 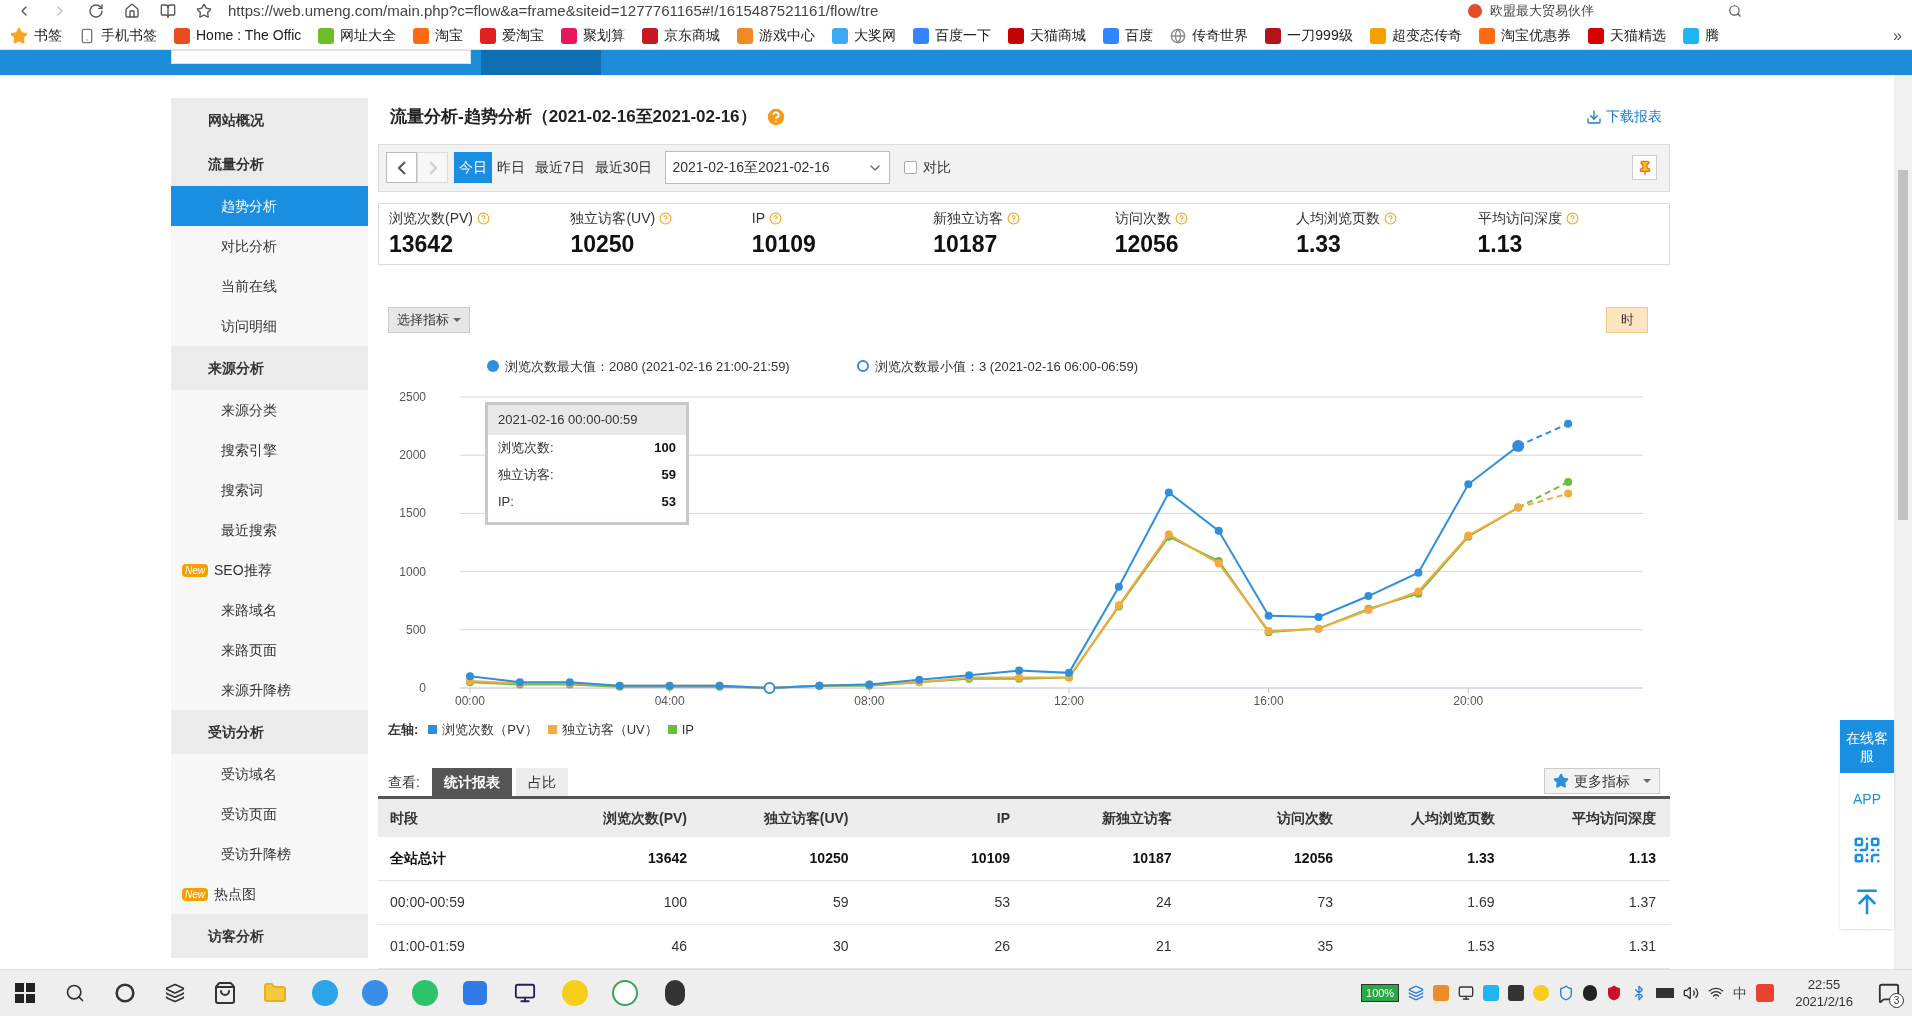 I want to click on sidebar-item: 最近搜索, so click(x=269, y=530).